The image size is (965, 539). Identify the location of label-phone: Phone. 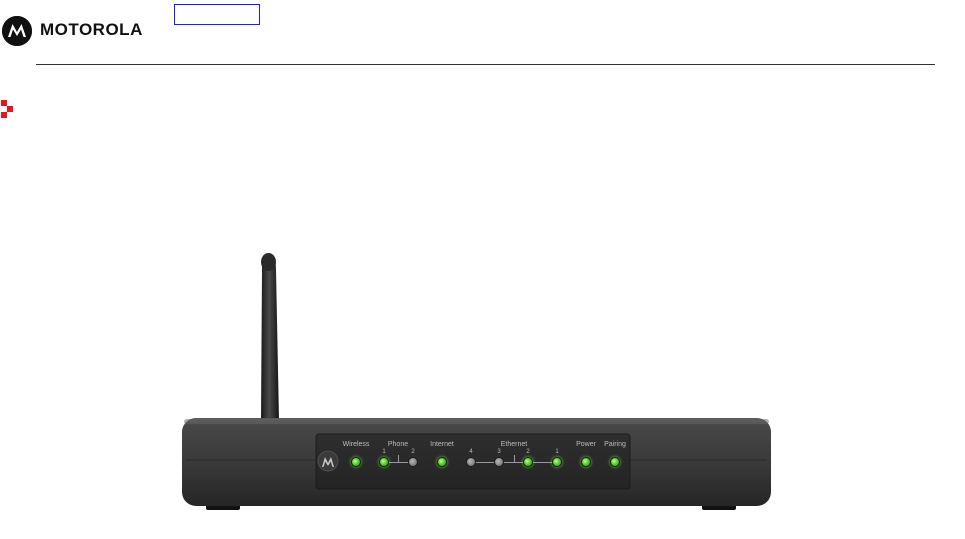
(398, 444).